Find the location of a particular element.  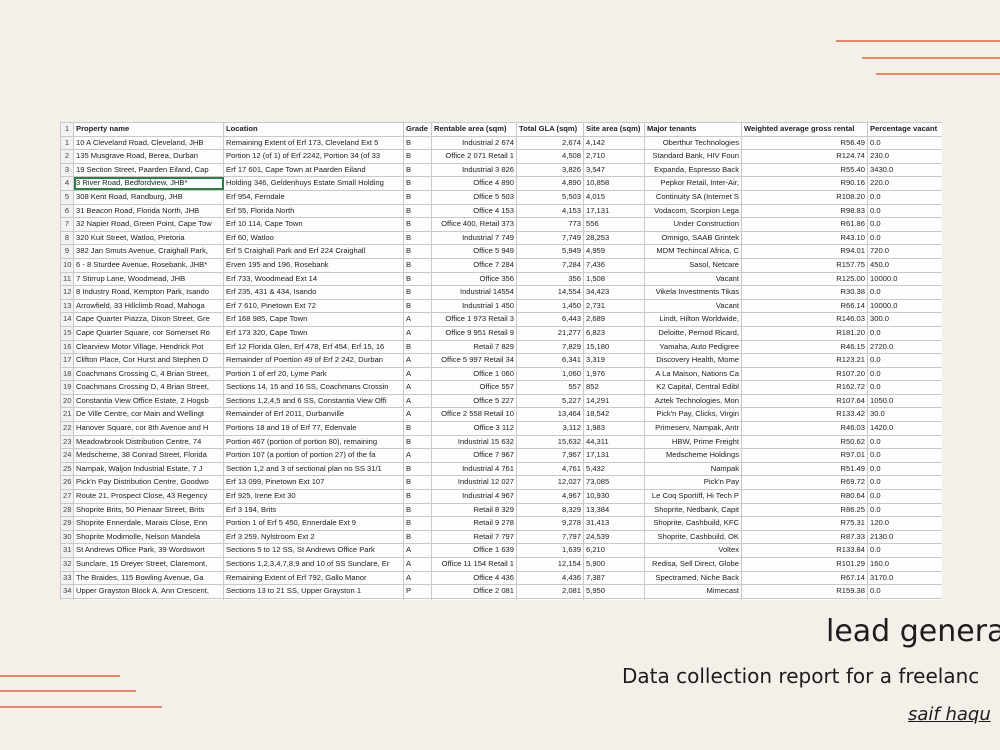

row-number: 27 is located at coordinates (67, 496).